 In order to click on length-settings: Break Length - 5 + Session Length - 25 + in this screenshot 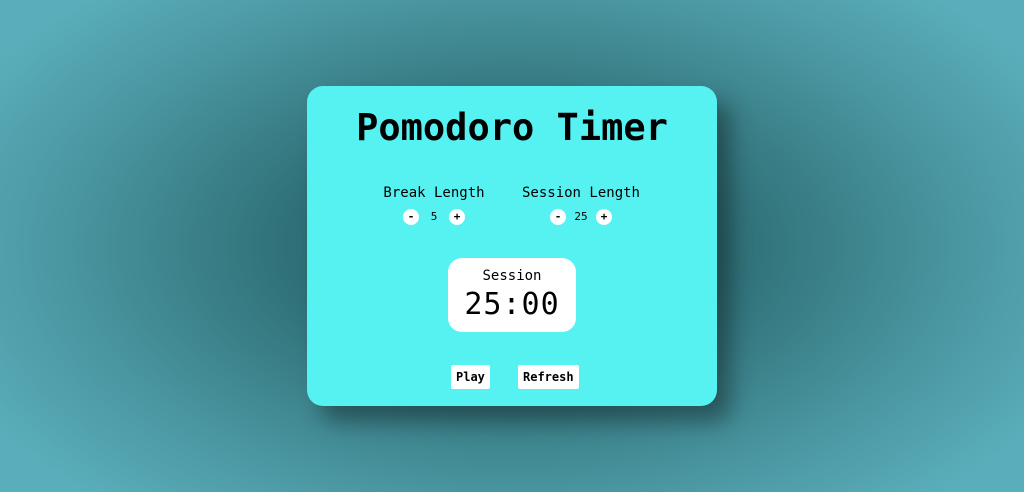, I will do `click(512, 208)`.